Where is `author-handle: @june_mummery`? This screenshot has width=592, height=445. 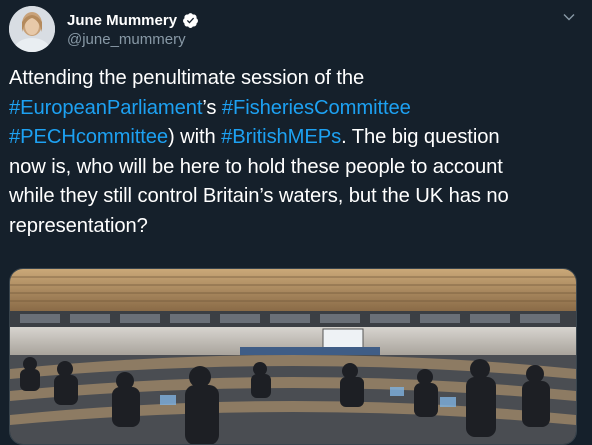 author-handle: @june_mummery is located at coordinates (126, 39).